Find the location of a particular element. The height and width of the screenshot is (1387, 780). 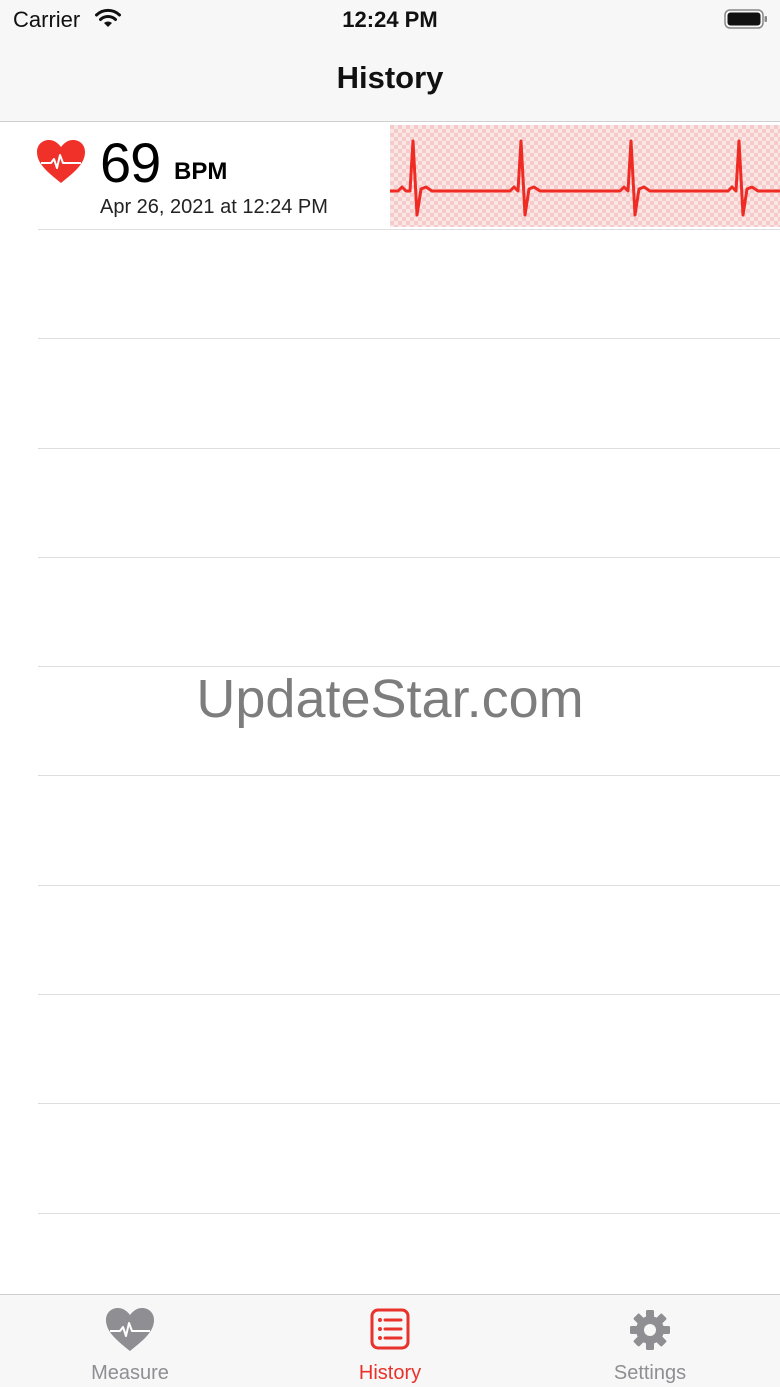

tab-label: Measure is located at coordinates (130, 1373).